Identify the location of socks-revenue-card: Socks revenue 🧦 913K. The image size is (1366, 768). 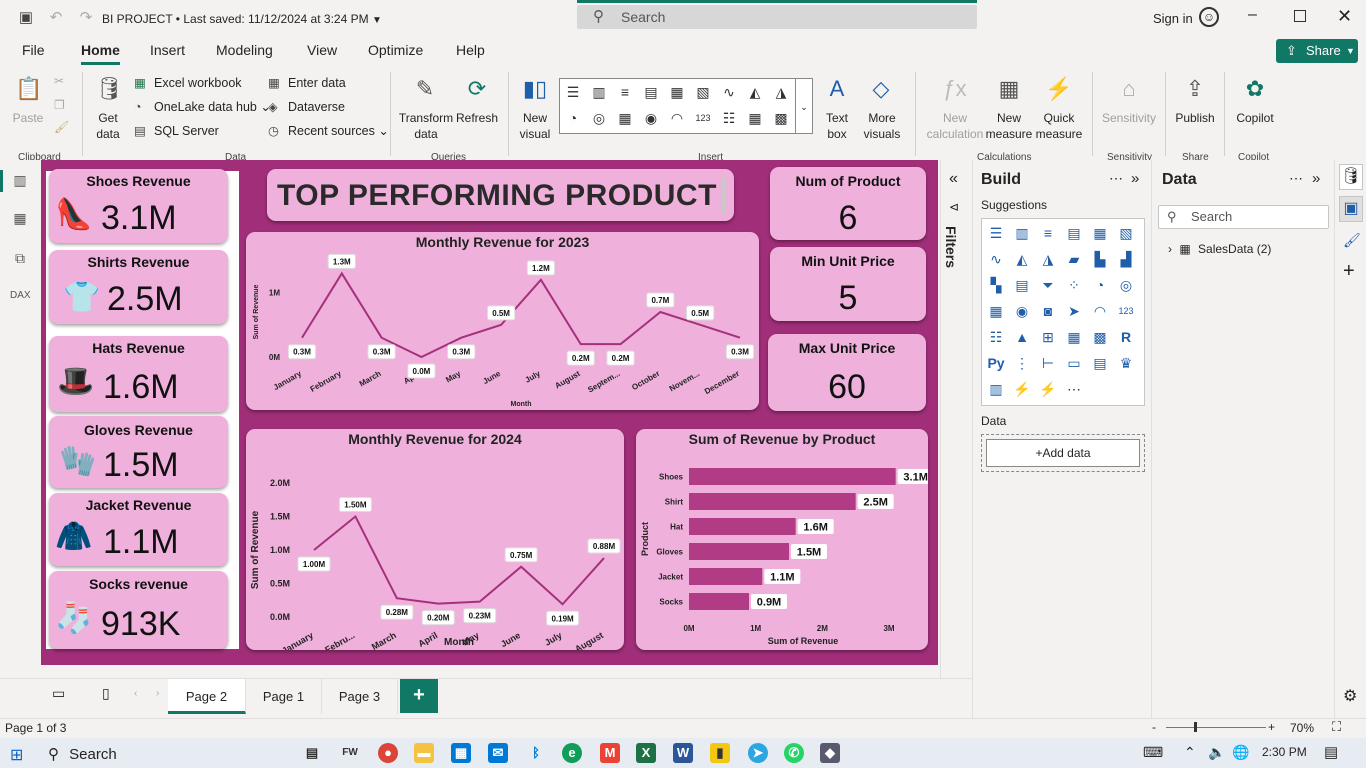
(138, 610).